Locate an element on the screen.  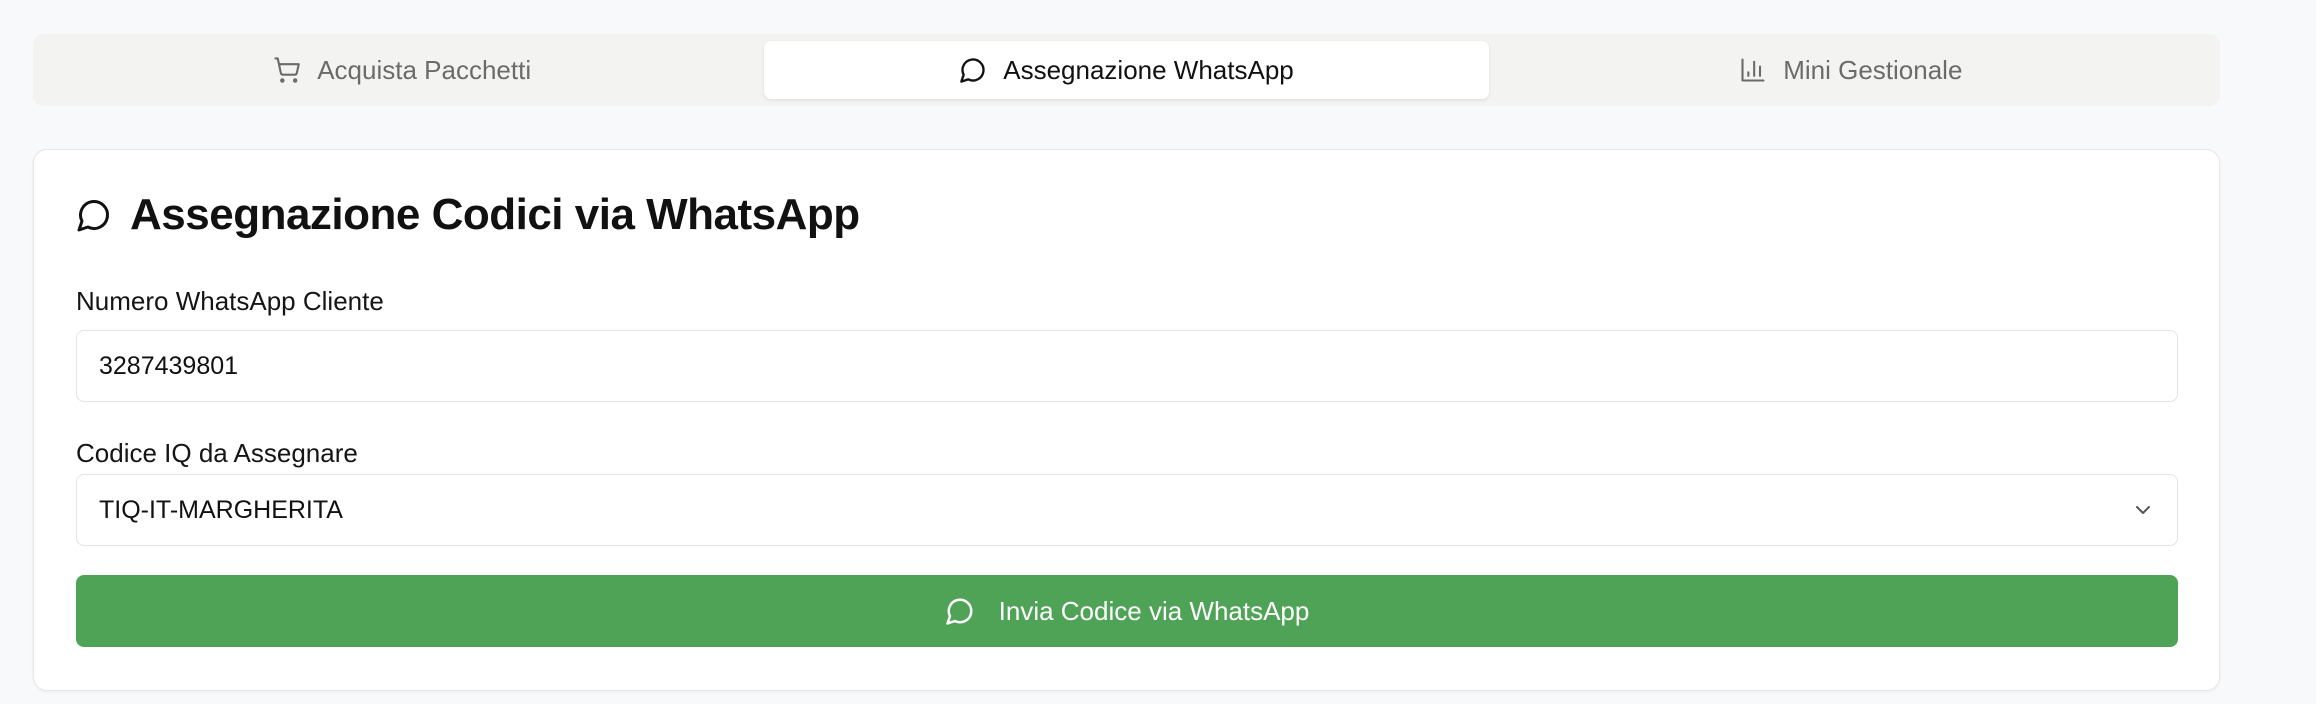
whatsapp-number-input: 3287439801 is located at coordinates (1127, 366).